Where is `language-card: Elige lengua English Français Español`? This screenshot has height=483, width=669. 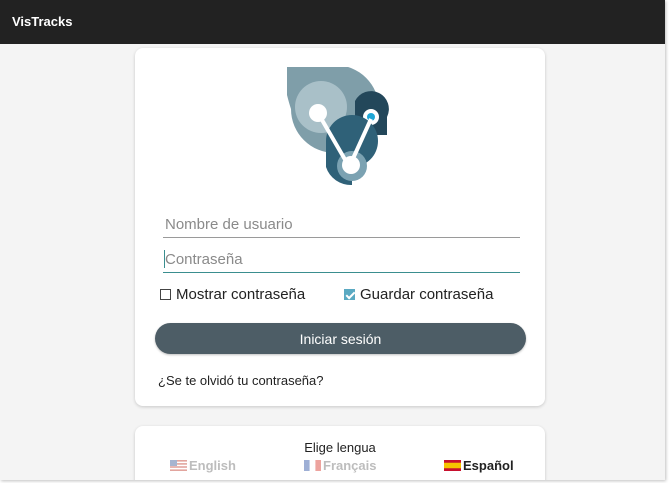
language-card: Elige lengua English Français Español is located at coordinates (340, 453).